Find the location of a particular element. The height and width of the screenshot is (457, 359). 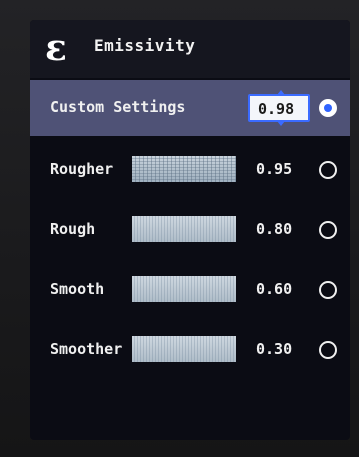

radio-custom-settings is located at coordinates (328, 108).